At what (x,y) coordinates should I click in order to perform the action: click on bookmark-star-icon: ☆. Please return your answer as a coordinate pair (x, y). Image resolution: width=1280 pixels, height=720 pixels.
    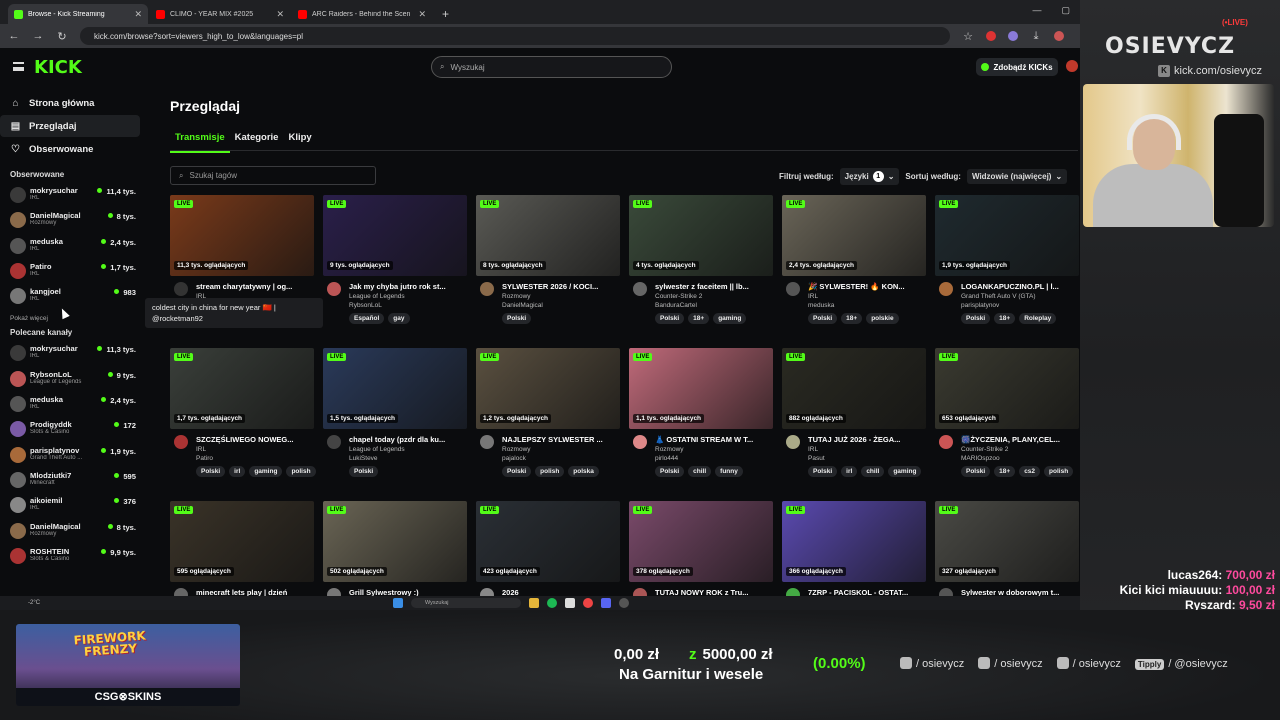
    Looking at the image, I should click on (968, 36).